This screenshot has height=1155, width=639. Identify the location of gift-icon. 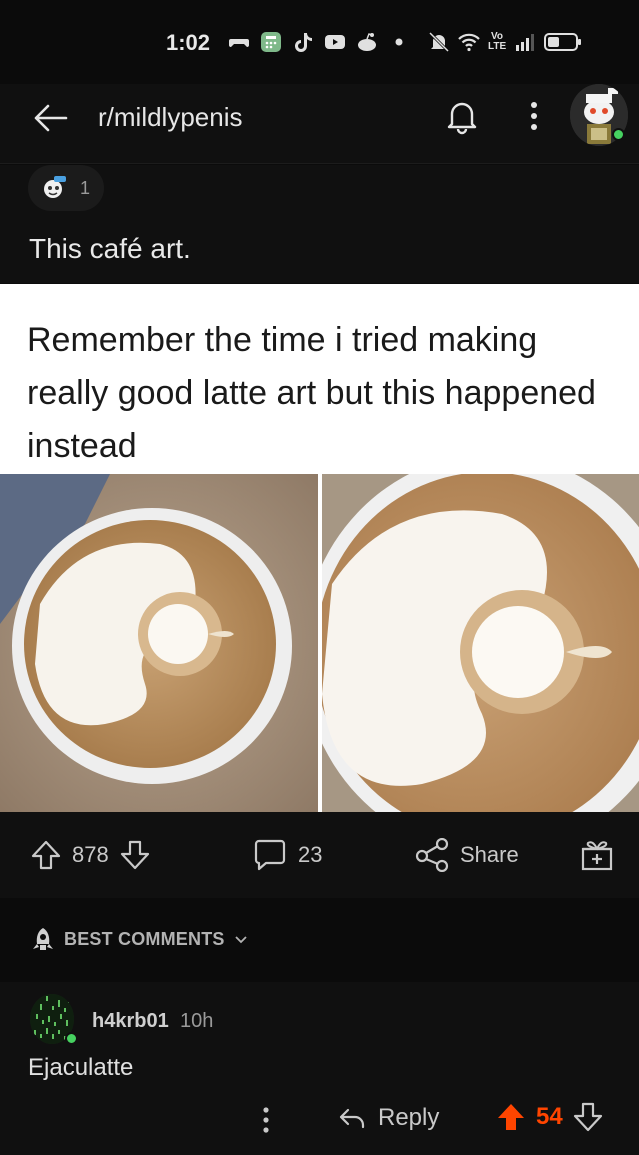
(597, 856).